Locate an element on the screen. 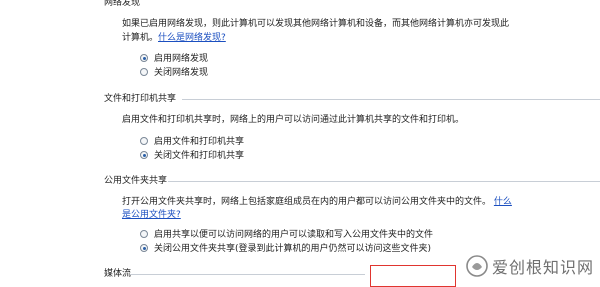 The width and height of the screenshot is (600, 287). what-is-public-folder-link-part2: 是公用文件夹? is located at coordinates (151, 215).